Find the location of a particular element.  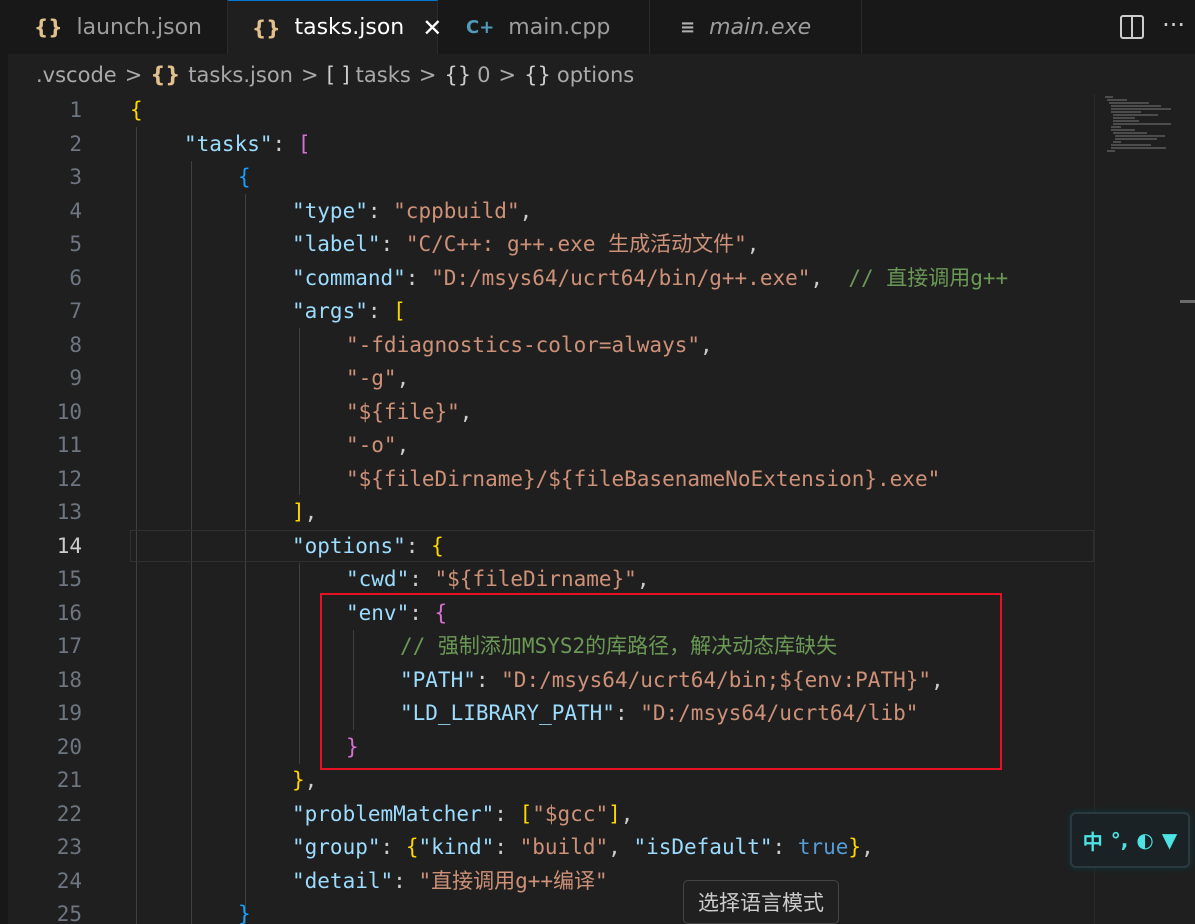

line-number: 10 is located at coordinates (69, 411).